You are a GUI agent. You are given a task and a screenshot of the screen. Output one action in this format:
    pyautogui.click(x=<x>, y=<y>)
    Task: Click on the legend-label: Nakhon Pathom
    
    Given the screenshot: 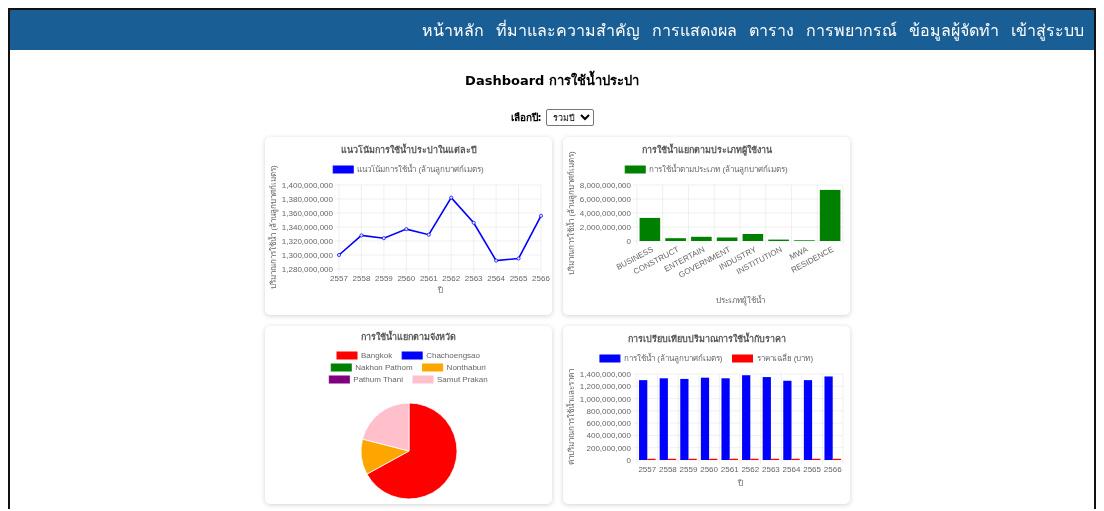 What is the action you would take?
    pyautogui.click(x=383, y=367)
    